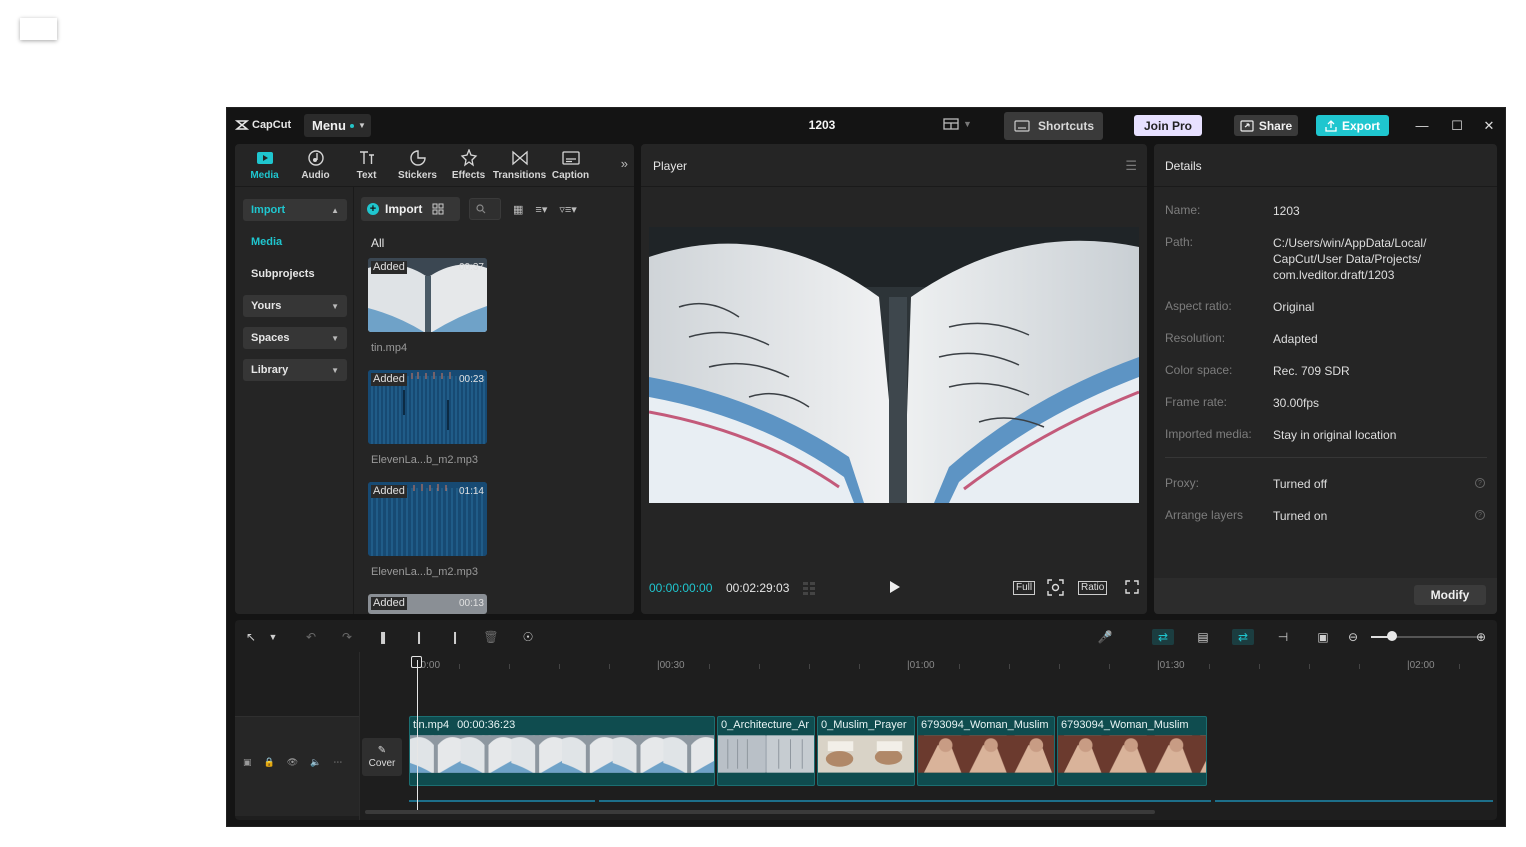 The width and height of the screenshot is (1526, 847). What do you see at coordinates (382, 763) in the screenshot?
I see `cover-label: Cover` at bounding box center [382, 763].